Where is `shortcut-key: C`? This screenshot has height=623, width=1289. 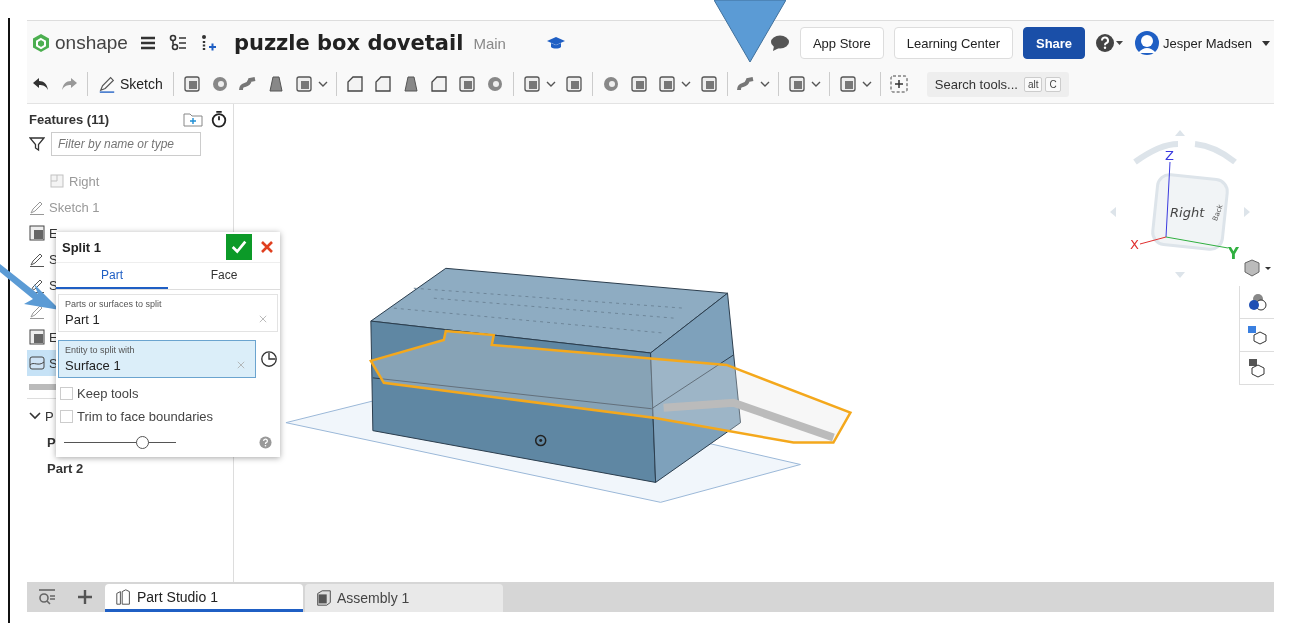 shortcut-key: C is located at coordinates (1053, 84).